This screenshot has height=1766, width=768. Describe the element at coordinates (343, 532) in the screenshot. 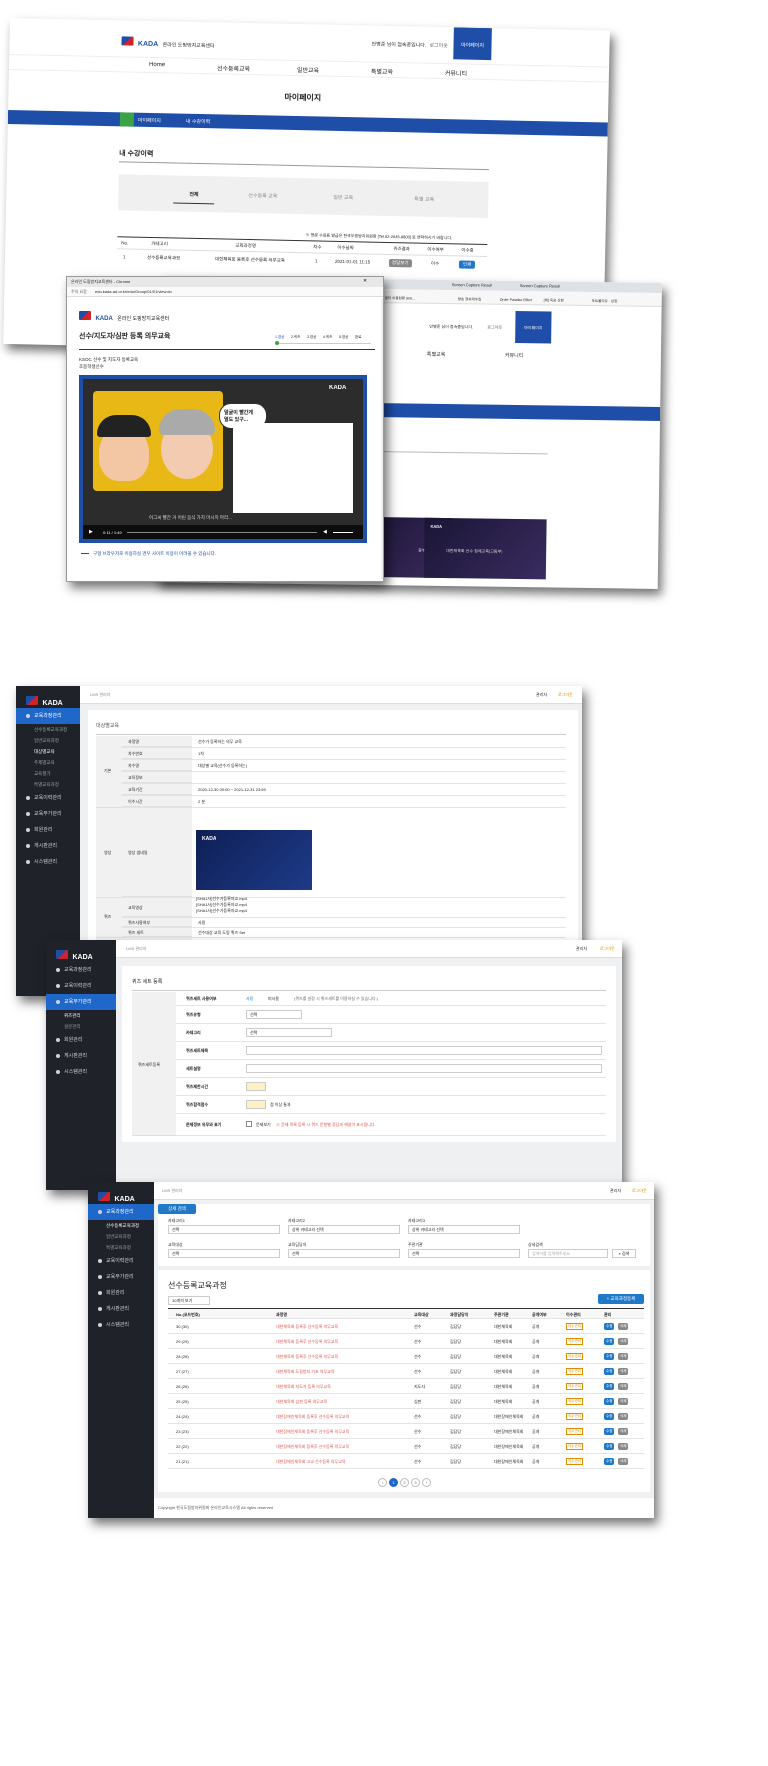

I see `volume-slider` at that location.